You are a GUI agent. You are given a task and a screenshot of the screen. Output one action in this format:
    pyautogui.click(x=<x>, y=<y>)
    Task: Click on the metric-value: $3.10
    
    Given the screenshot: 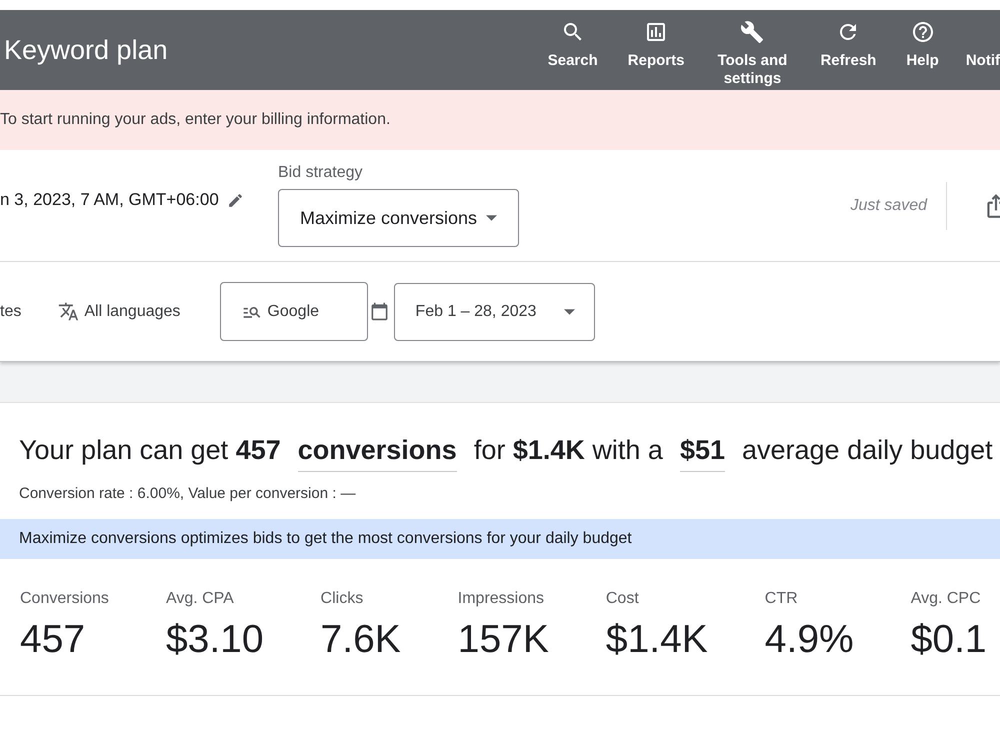 What is the action you would take?
    pyautogui.click(x=215, y=640)
    